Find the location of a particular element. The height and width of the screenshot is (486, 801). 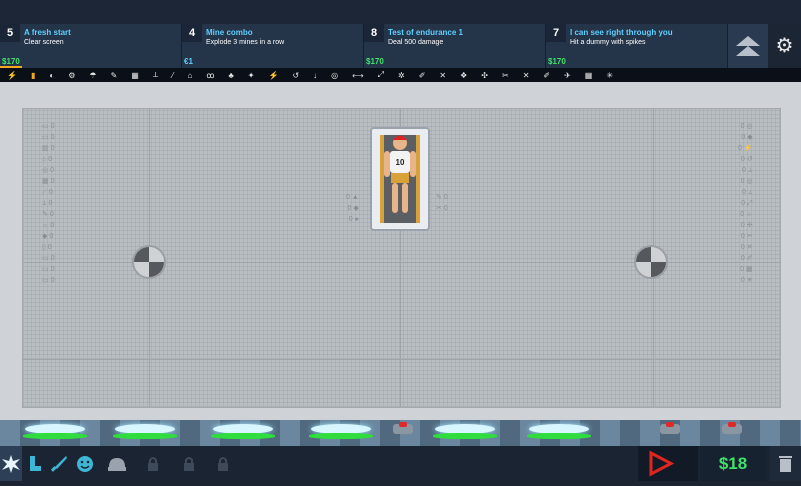

weapon-slot-icon: ▮ is located at coordinates (33, 75).